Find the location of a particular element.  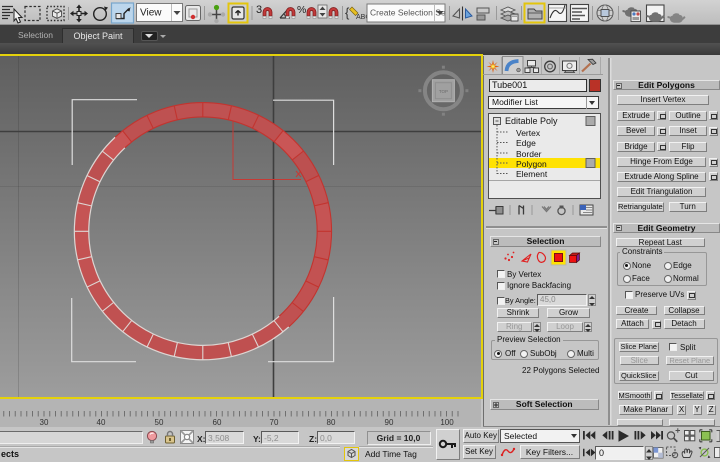

svg-text: 3 is located at coordinates (259, 10).